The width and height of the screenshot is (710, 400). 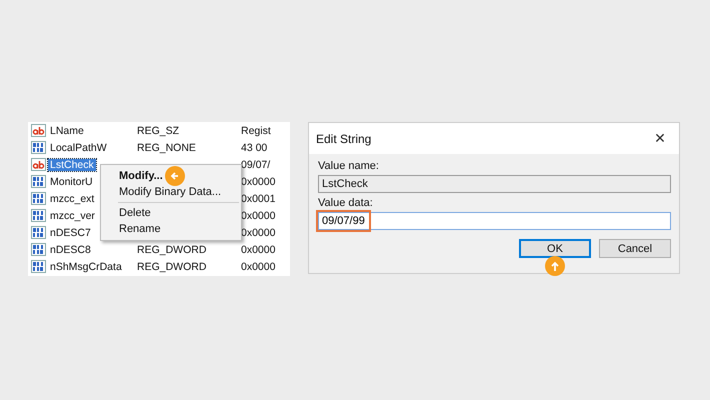 I want to click on dialog-button: OK, so click(x=555, y=248).